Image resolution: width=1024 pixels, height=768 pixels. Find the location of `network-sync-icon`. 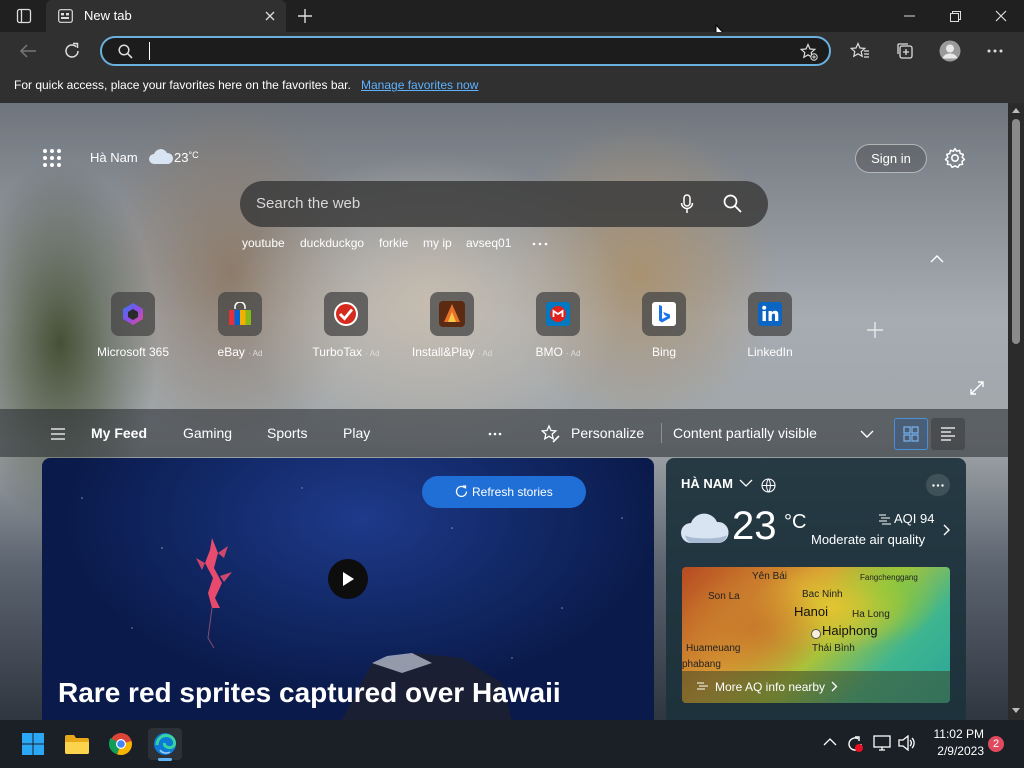

network-sync-icon is located at coordinates (855, 744).